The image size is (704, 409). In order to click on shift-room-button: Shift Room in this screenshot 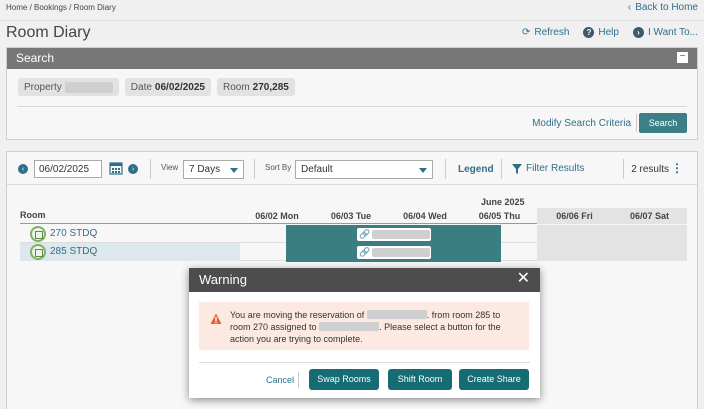, I will do `click(420, 379)`.